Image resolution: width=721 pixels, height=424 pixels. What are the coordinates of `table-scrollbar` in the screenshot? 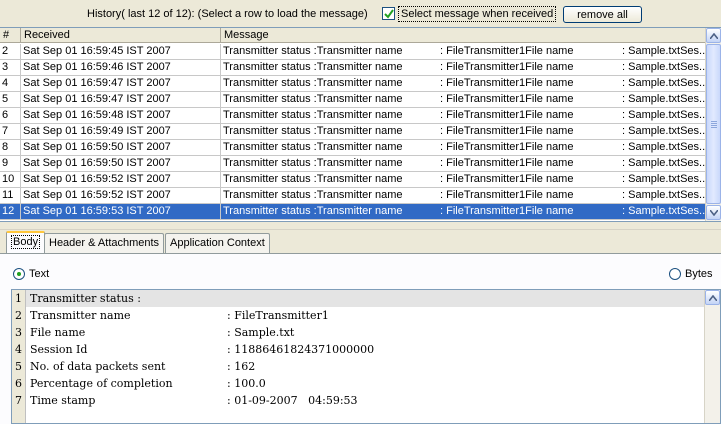 It's located at (713, 124).